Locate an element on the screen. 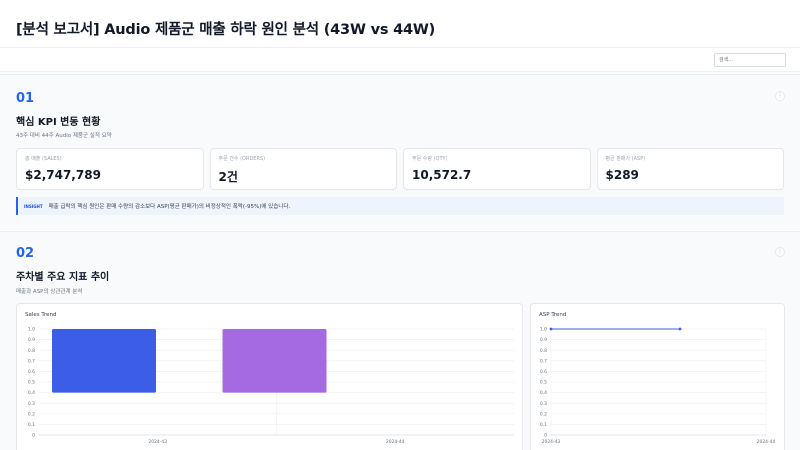 The image size is (800, 450). kpi-value: $289 is located at coordinates (622, 175).